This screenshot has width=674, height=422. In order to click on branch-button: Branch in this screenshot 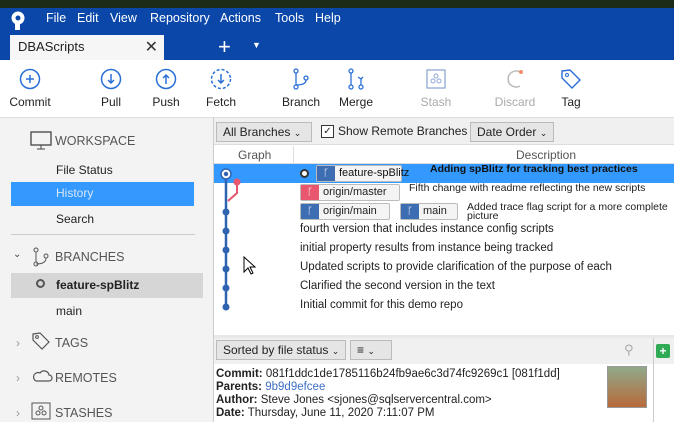, I will do `click(301, 88)`.